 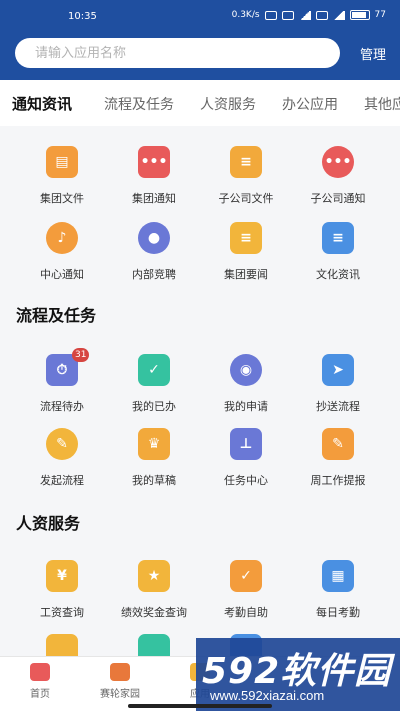 I want to click on home-icon, so click(x=40, y=672).